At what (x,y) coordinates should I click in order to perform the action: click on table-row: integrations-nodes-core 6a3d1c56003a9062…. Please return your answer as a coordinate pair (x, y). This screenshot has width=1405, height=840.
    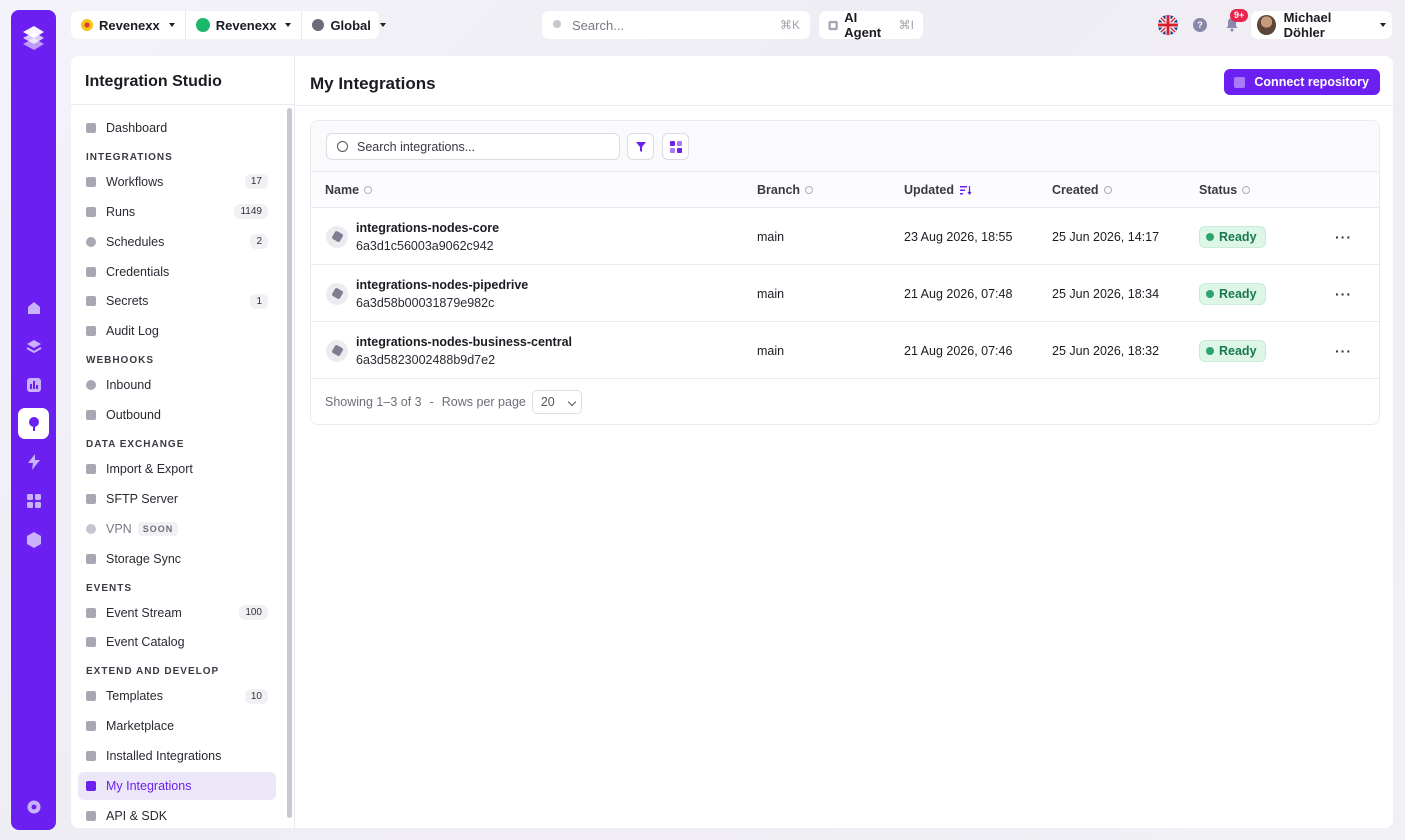
    Looking at the image, I should click on (845, 236).